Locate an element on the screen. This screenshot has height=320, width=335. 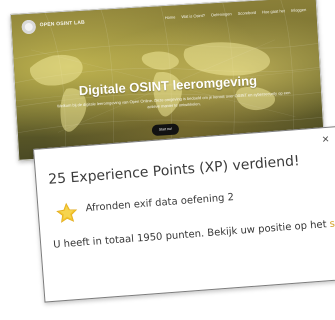
nav-link-home: Home is located at coordinates (170, 17).